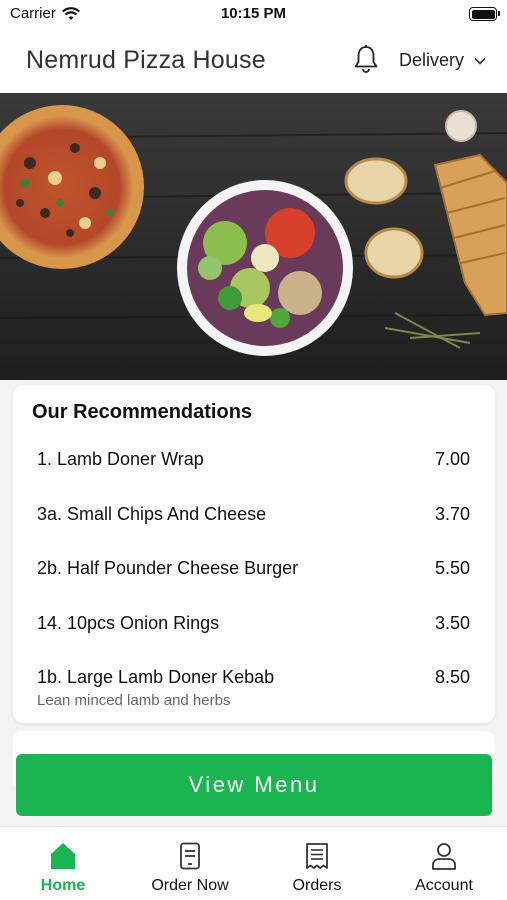 The height and width of the screenshot is (900, 507). What do you see at coordinates (444, 856) in the screenshot?
I see `account-icon` at bounding box center [444, 856].